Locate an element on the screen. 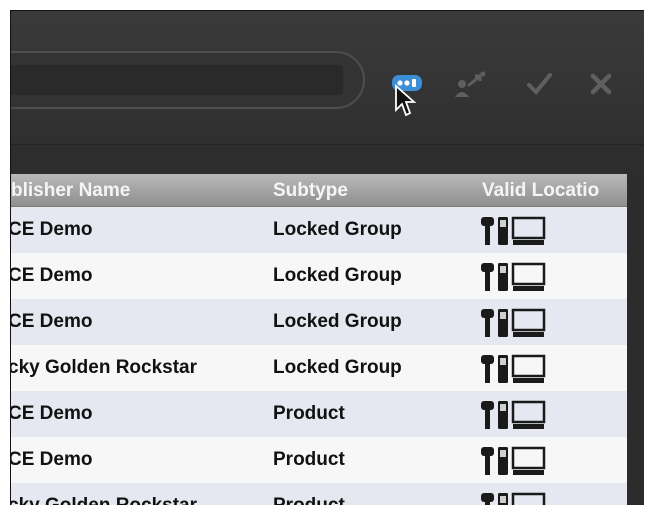  table-header: blisher Name Subtype Valid Locatio is located at coordinates (319, 190).